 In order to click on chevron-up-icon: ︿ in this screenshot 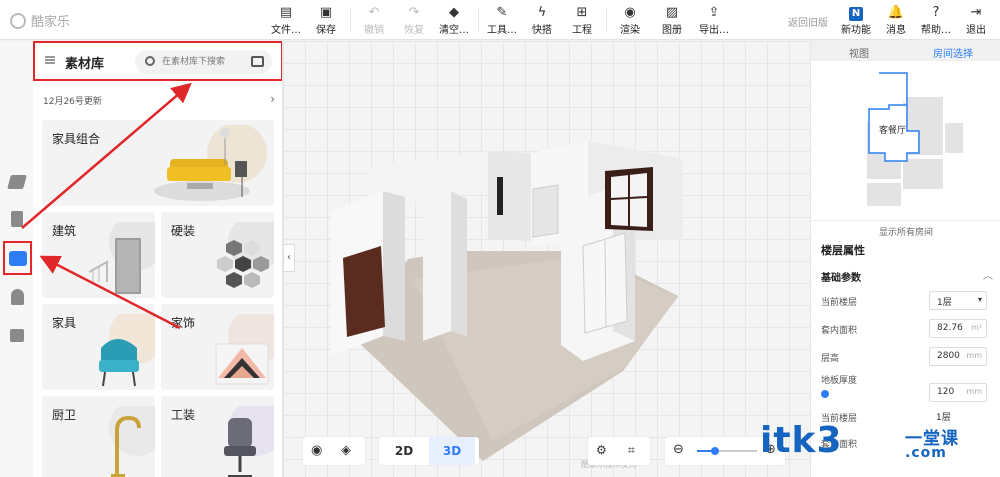, I will do `click(988, 274)`.